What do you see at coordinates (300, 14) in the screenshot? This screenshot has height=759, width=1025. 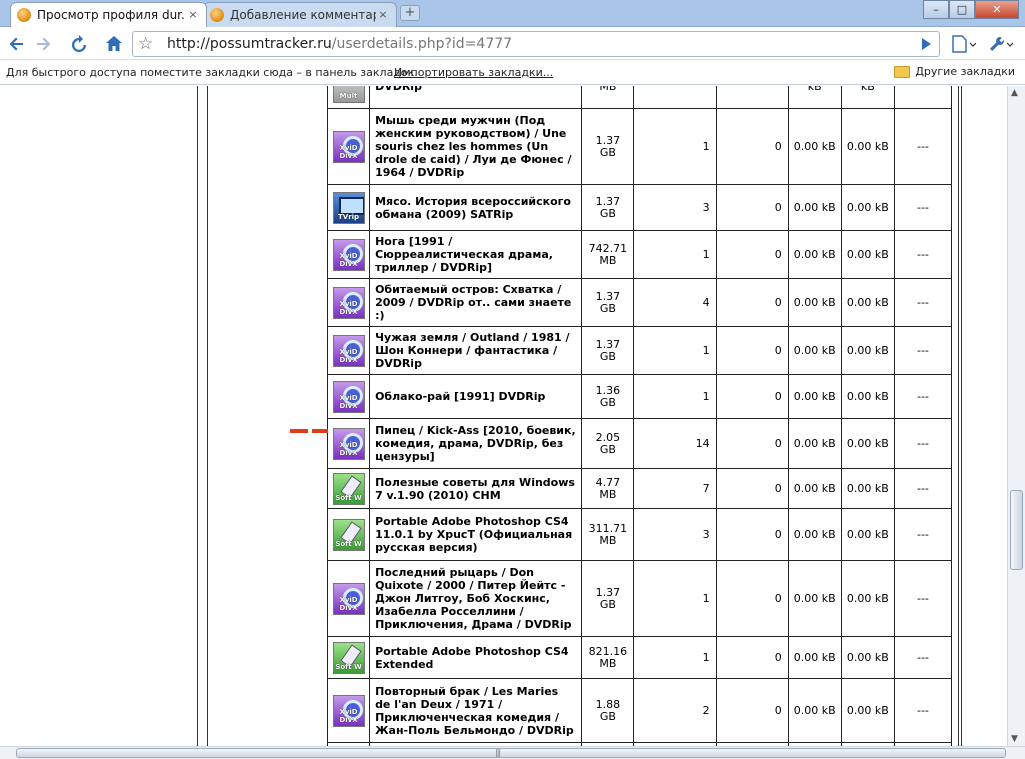 I see `tab-add-comment: Добавление комментар... ×` at bounding box center [300, 14].